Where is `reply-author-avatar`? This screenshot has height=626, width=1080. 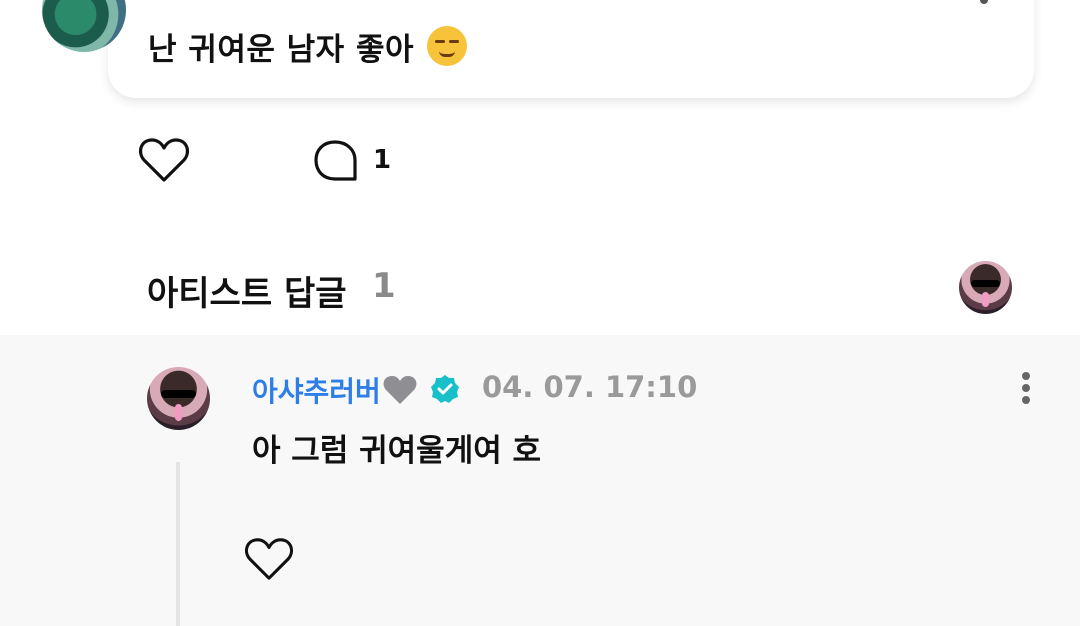
reply-author-avatar is located at coordinates (178, 398).